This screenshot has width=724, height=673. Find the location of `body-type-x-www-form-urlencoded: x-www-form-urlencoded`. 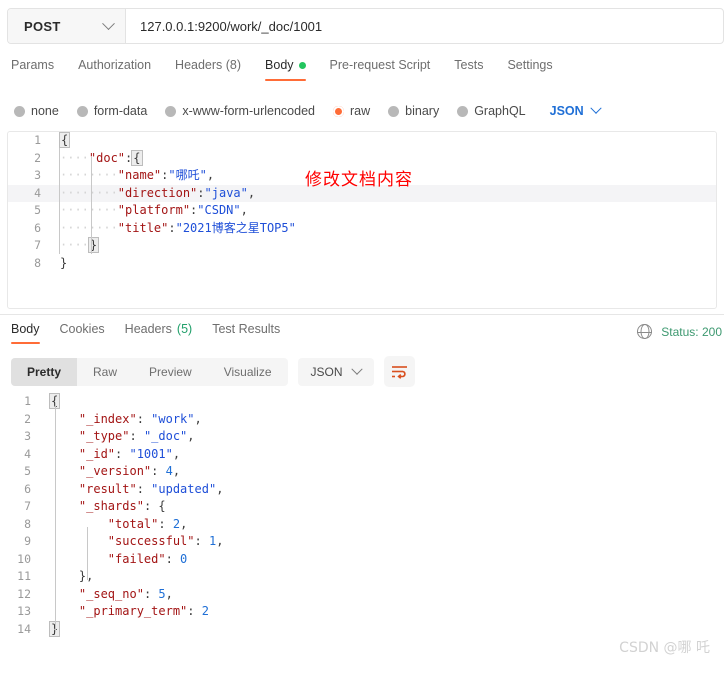

body-type-x-www-form-urlencoded: x-www-form-urlencoded is located at coordinates (240, 111).